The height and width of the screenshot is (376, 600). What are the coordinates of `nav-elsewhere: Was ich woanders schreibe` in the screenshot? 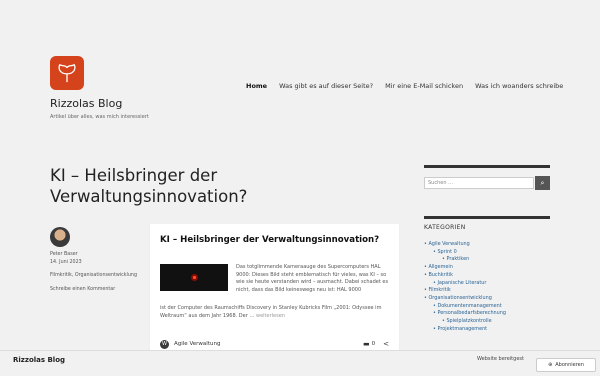 It's located at (519, 86).